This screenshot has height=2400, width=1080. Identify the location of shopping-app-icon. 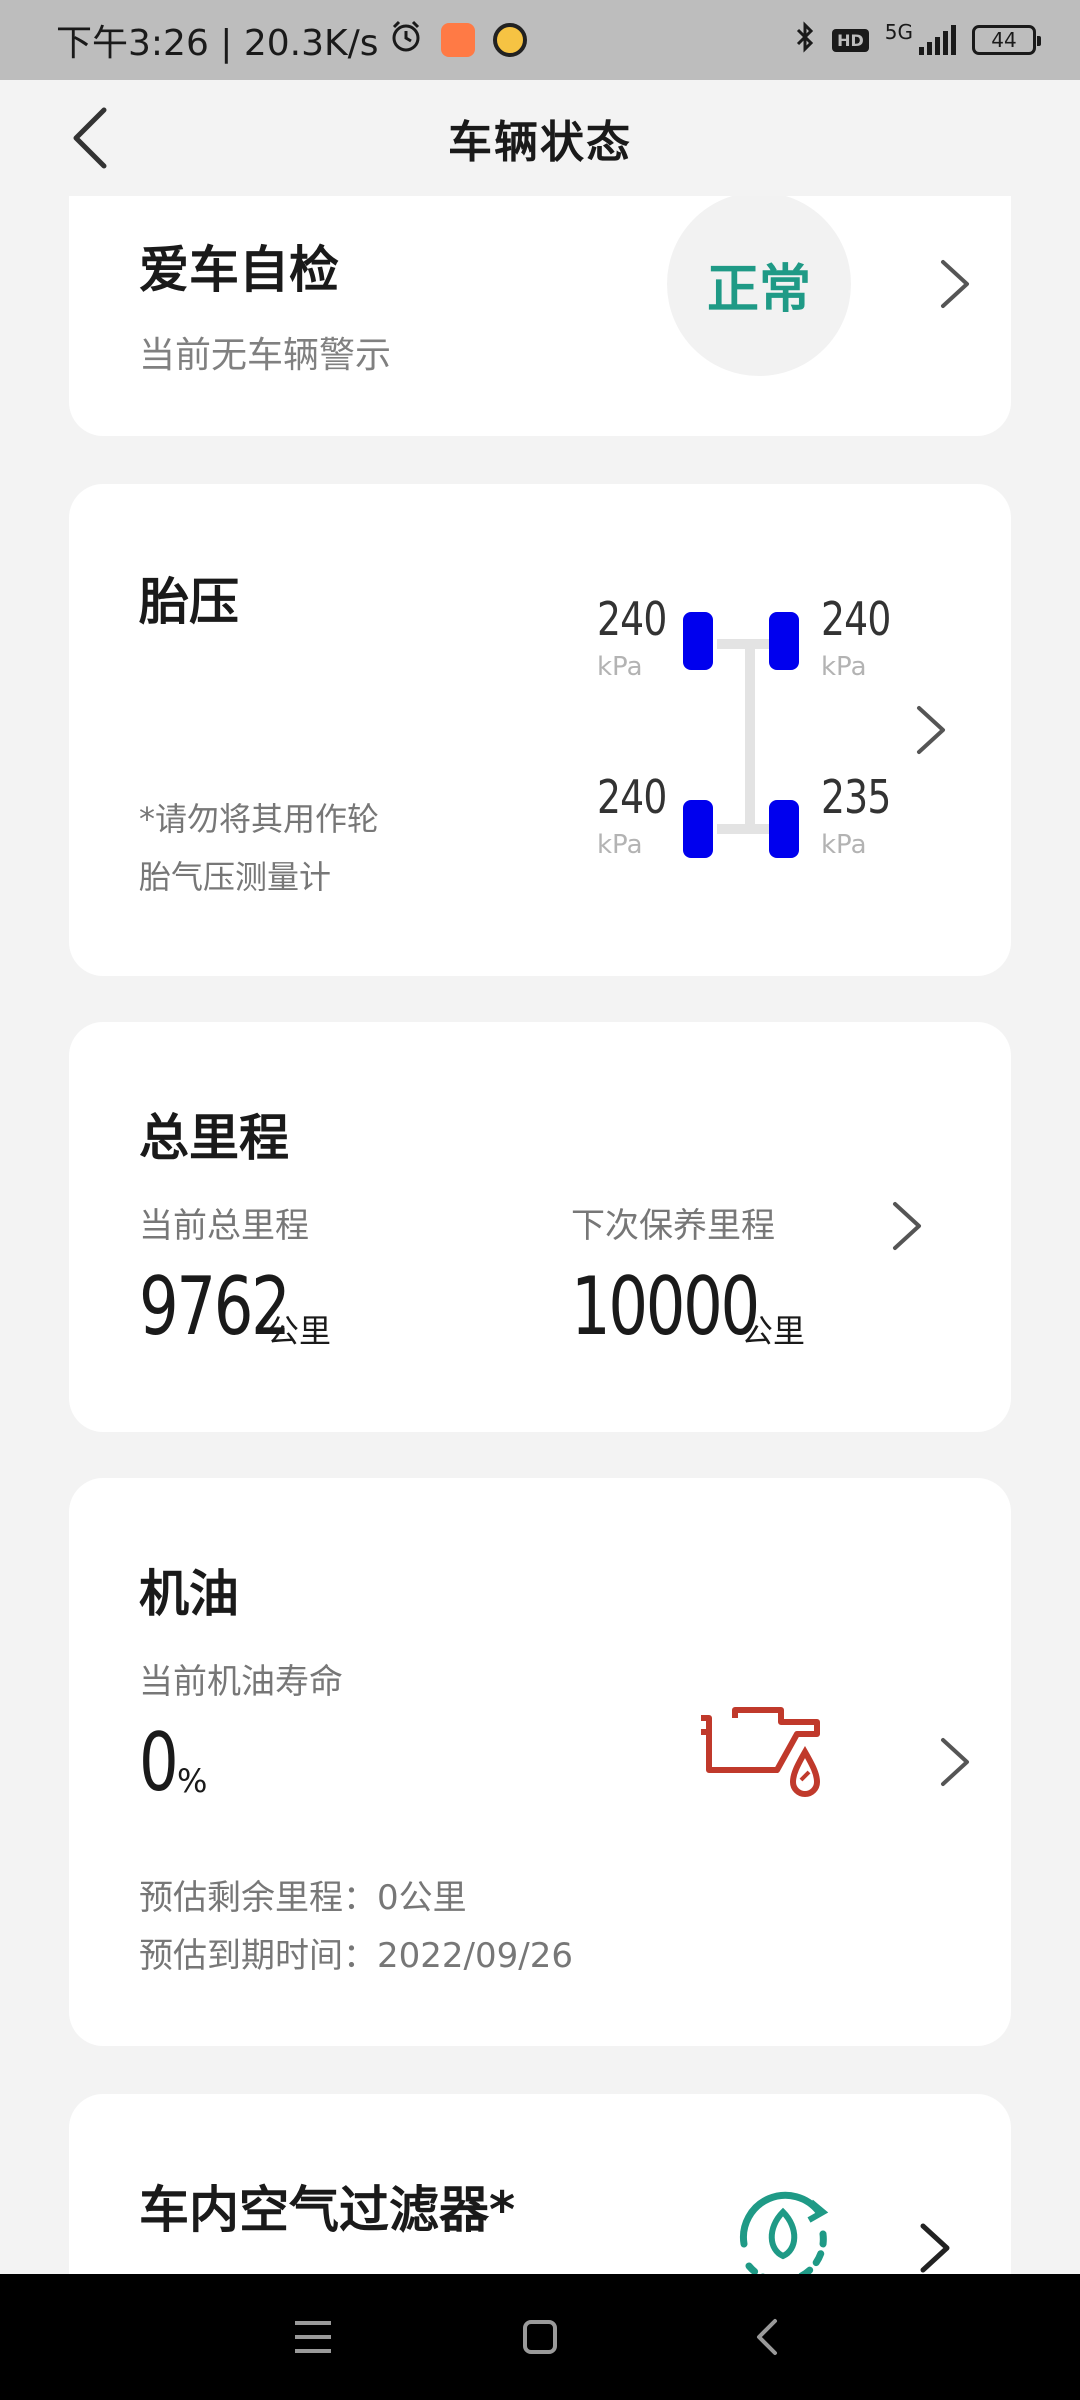
(457, 40).